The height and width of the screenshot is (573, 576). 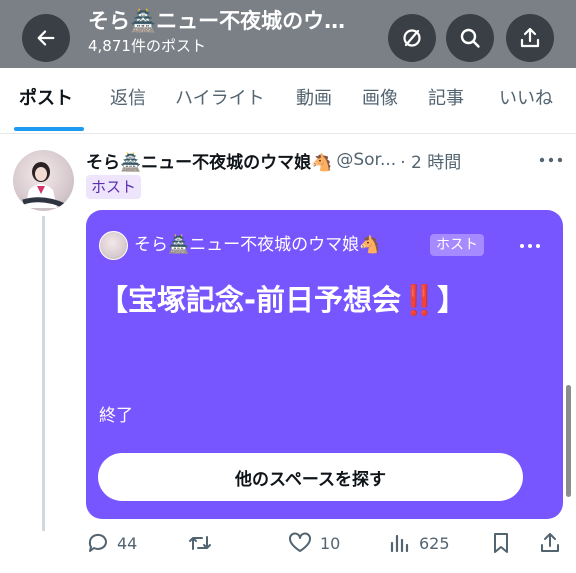 I want to click on active-tab-indicator, so click(x=49, y=129).